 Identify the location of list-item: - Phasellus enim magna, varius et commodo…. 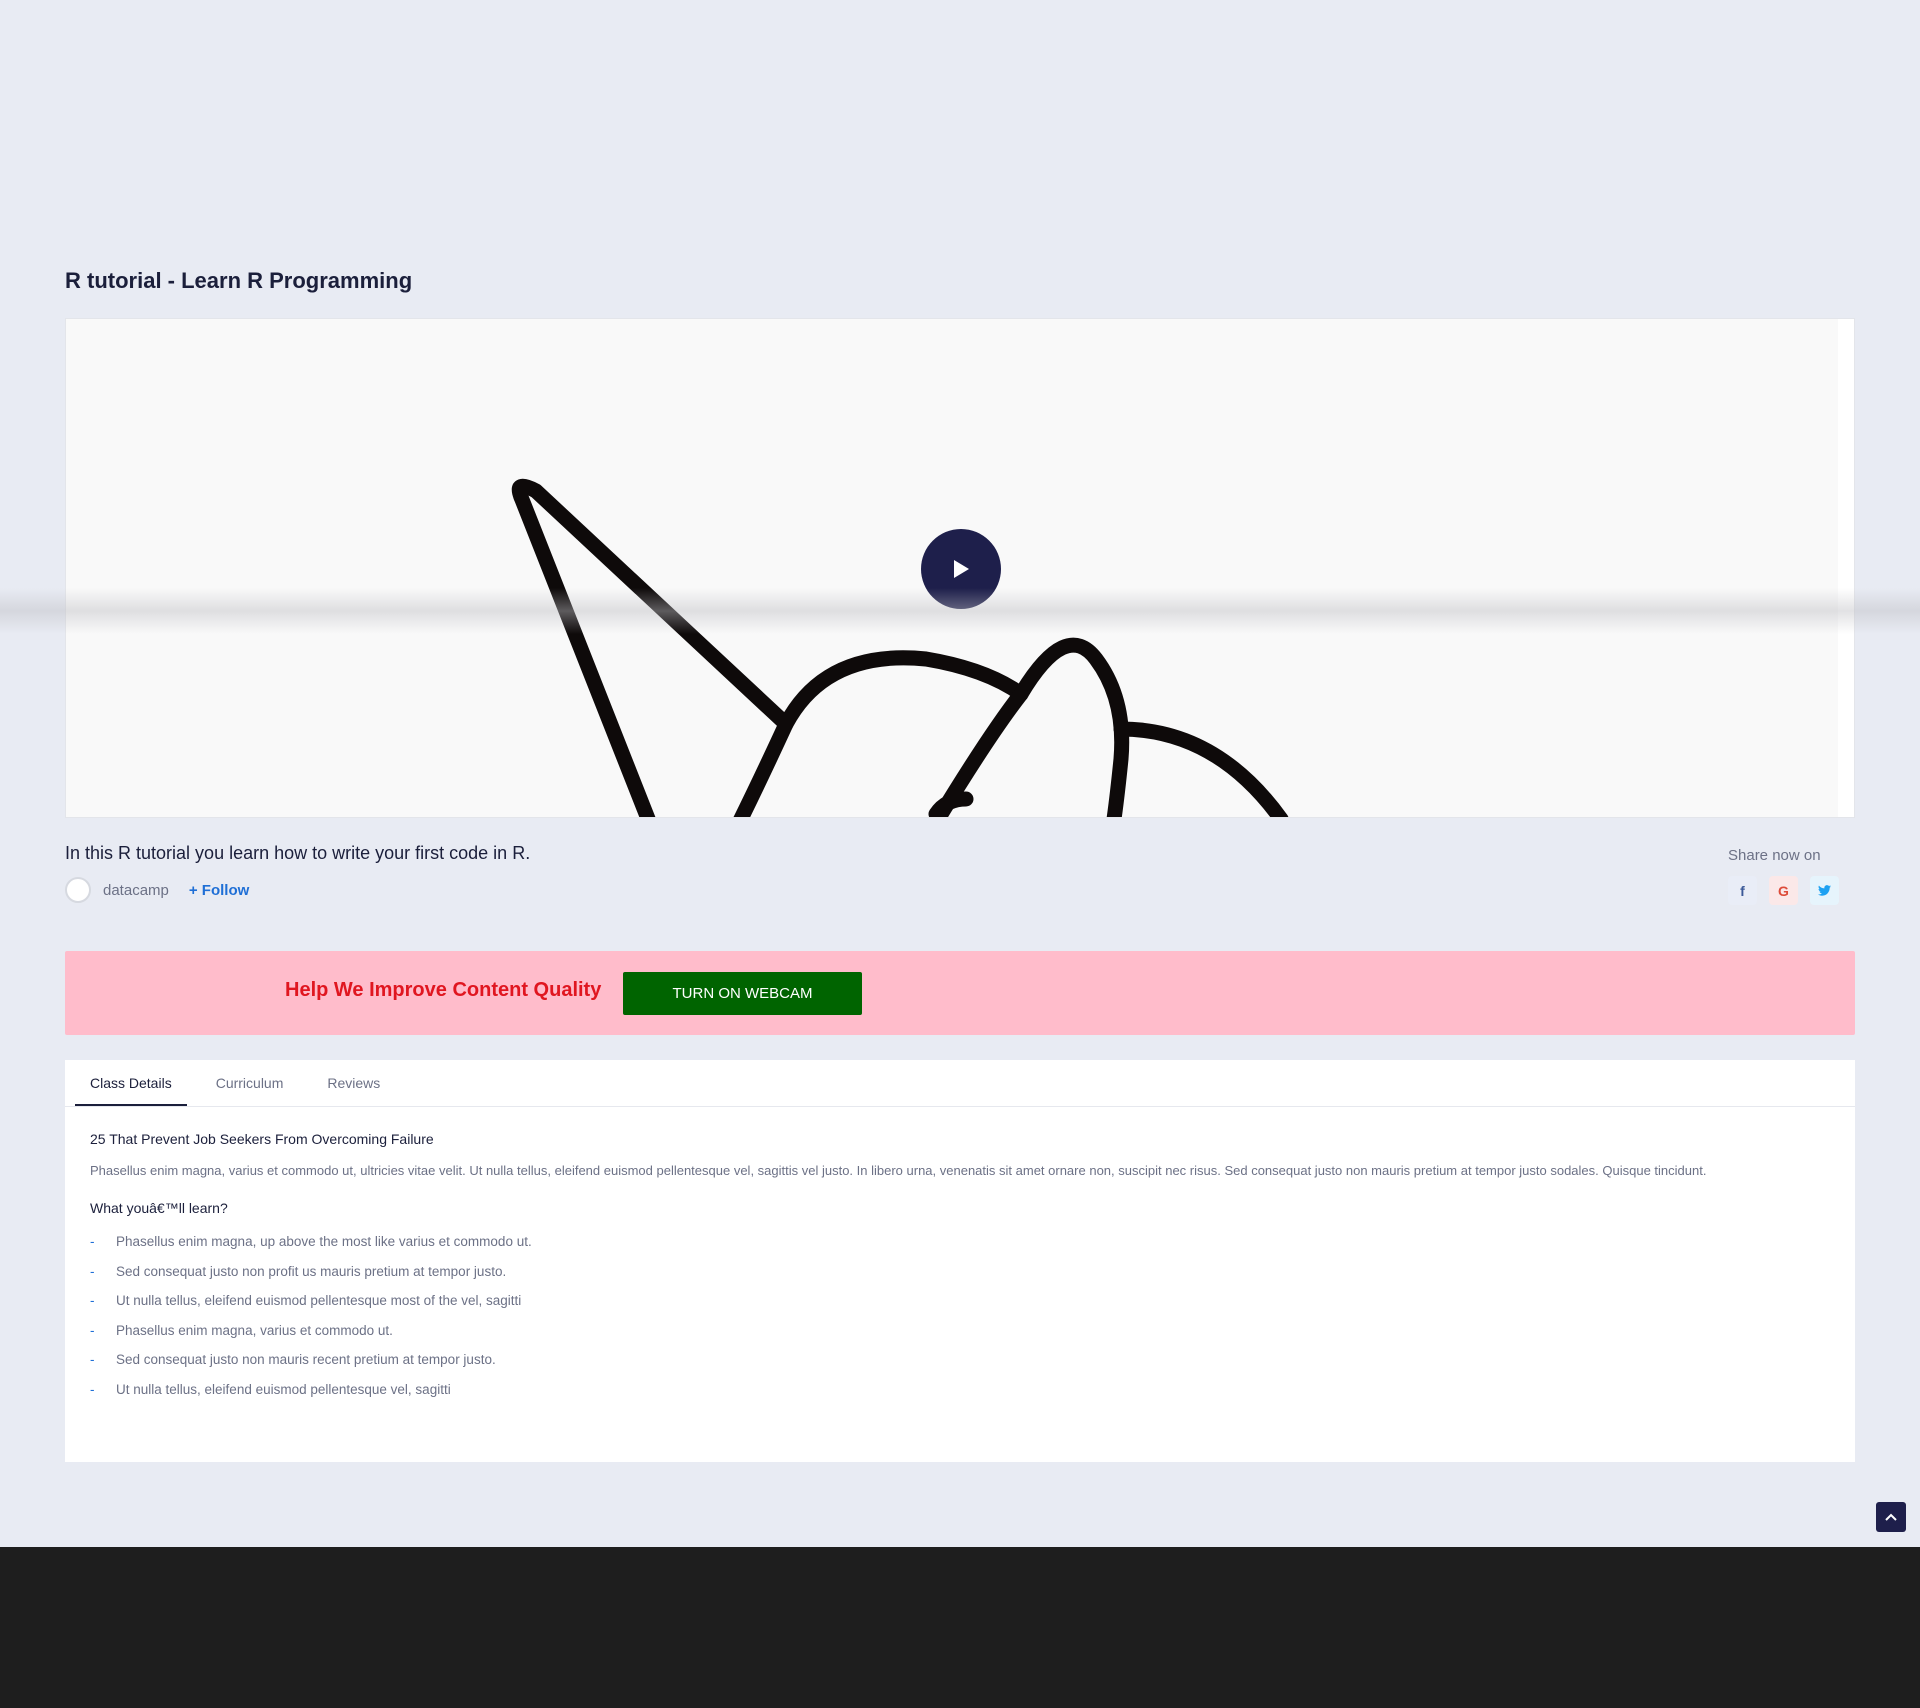
(960, 1338).